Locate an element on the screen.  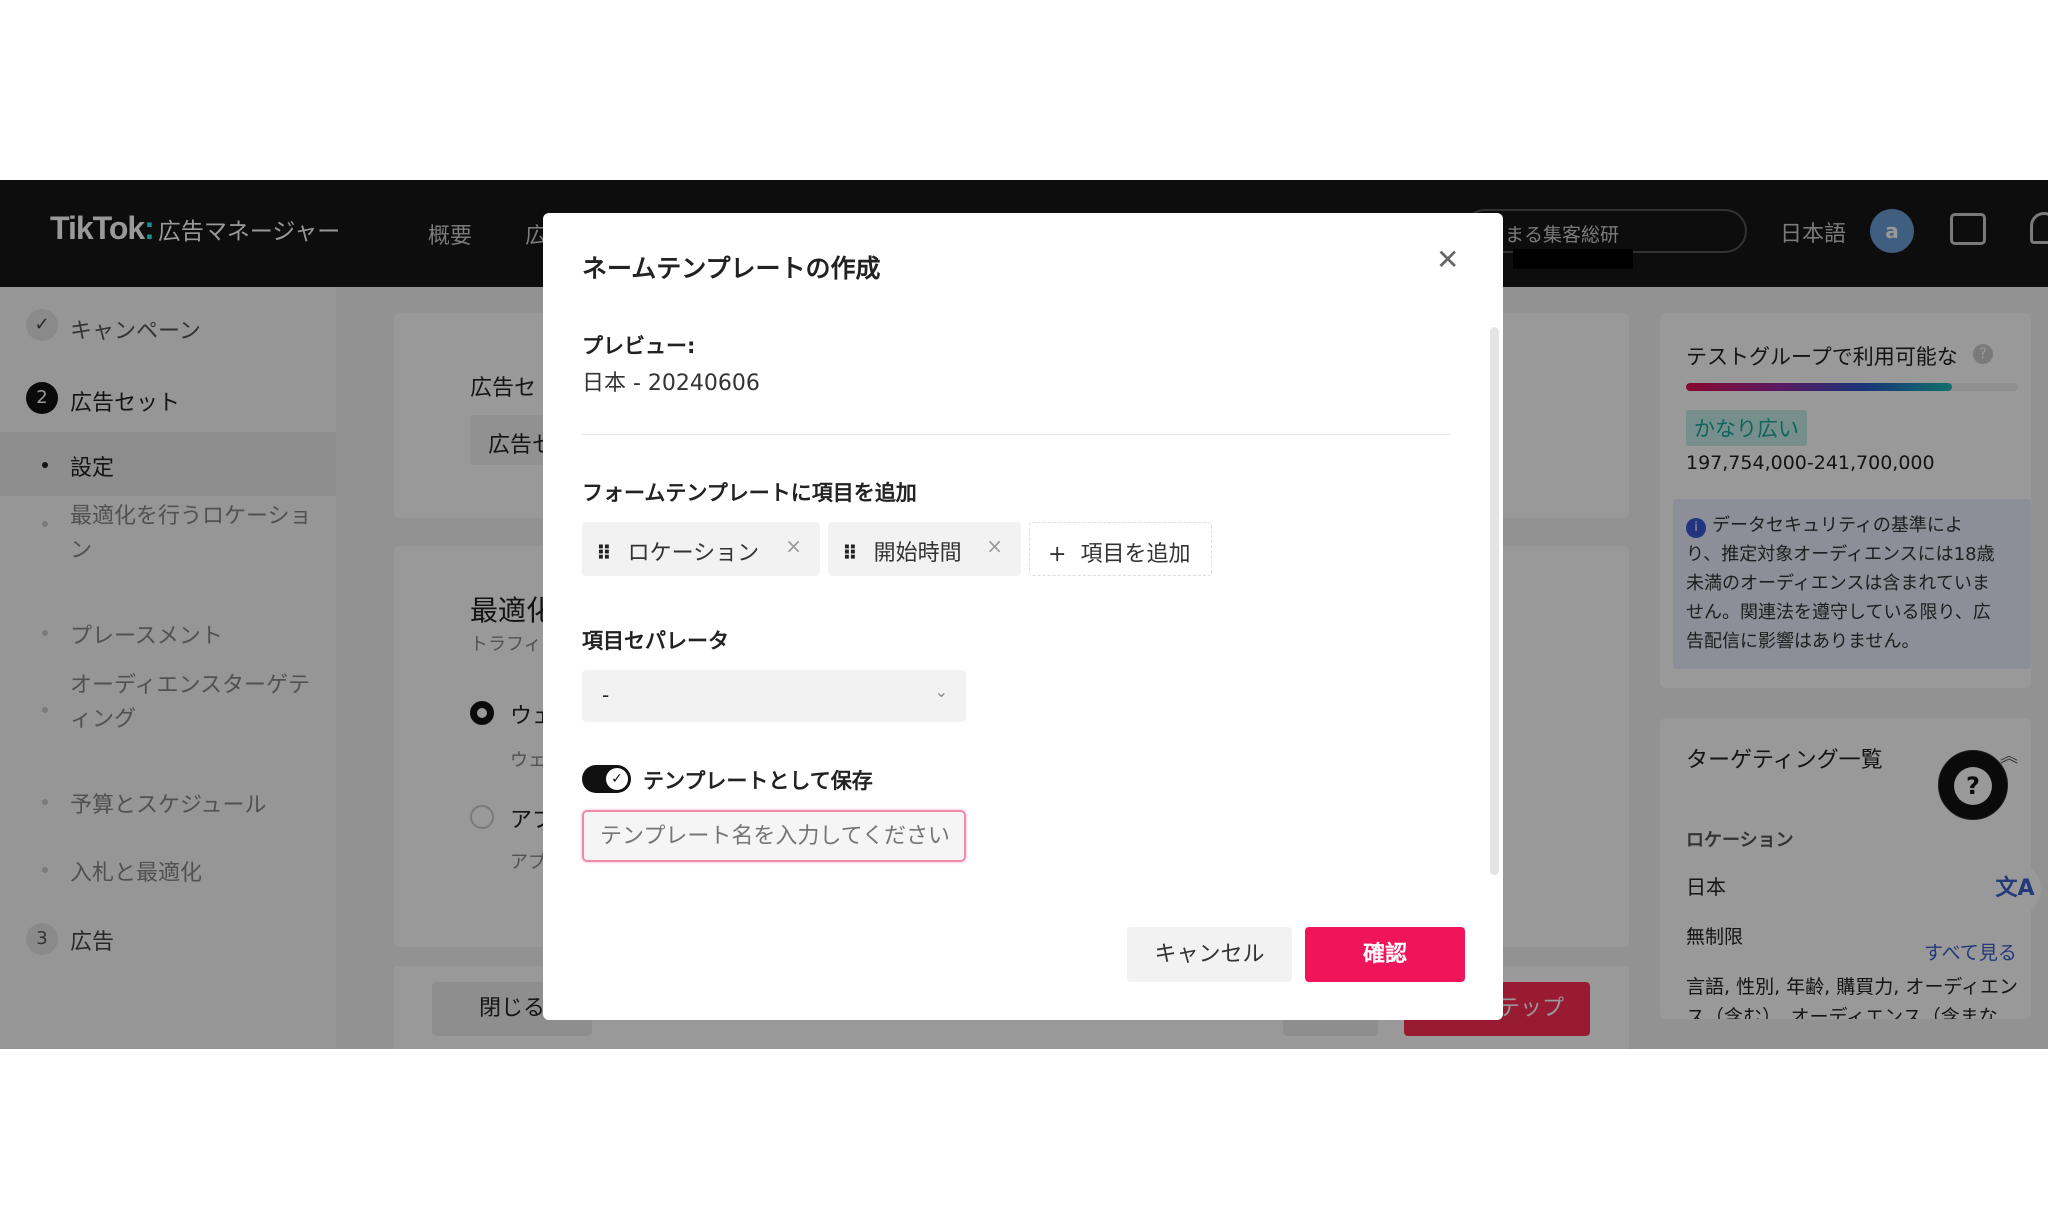
save-template-toggle: ✓ is located at coordinates (606, 779).